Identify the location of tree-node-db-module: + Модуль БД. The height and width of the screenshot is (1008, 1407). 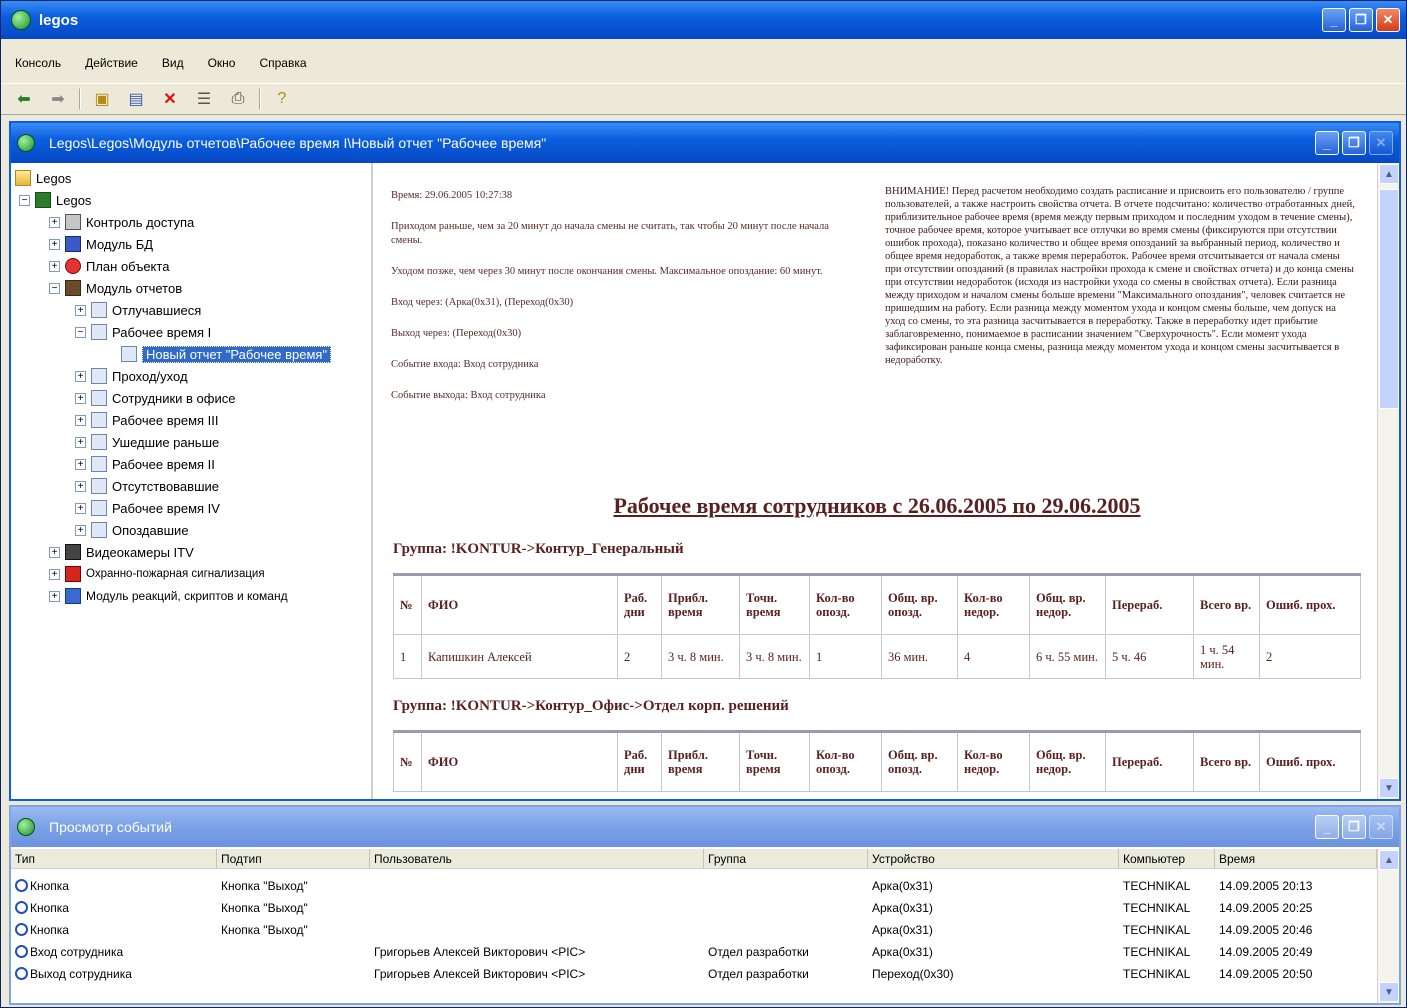
(191, 244).